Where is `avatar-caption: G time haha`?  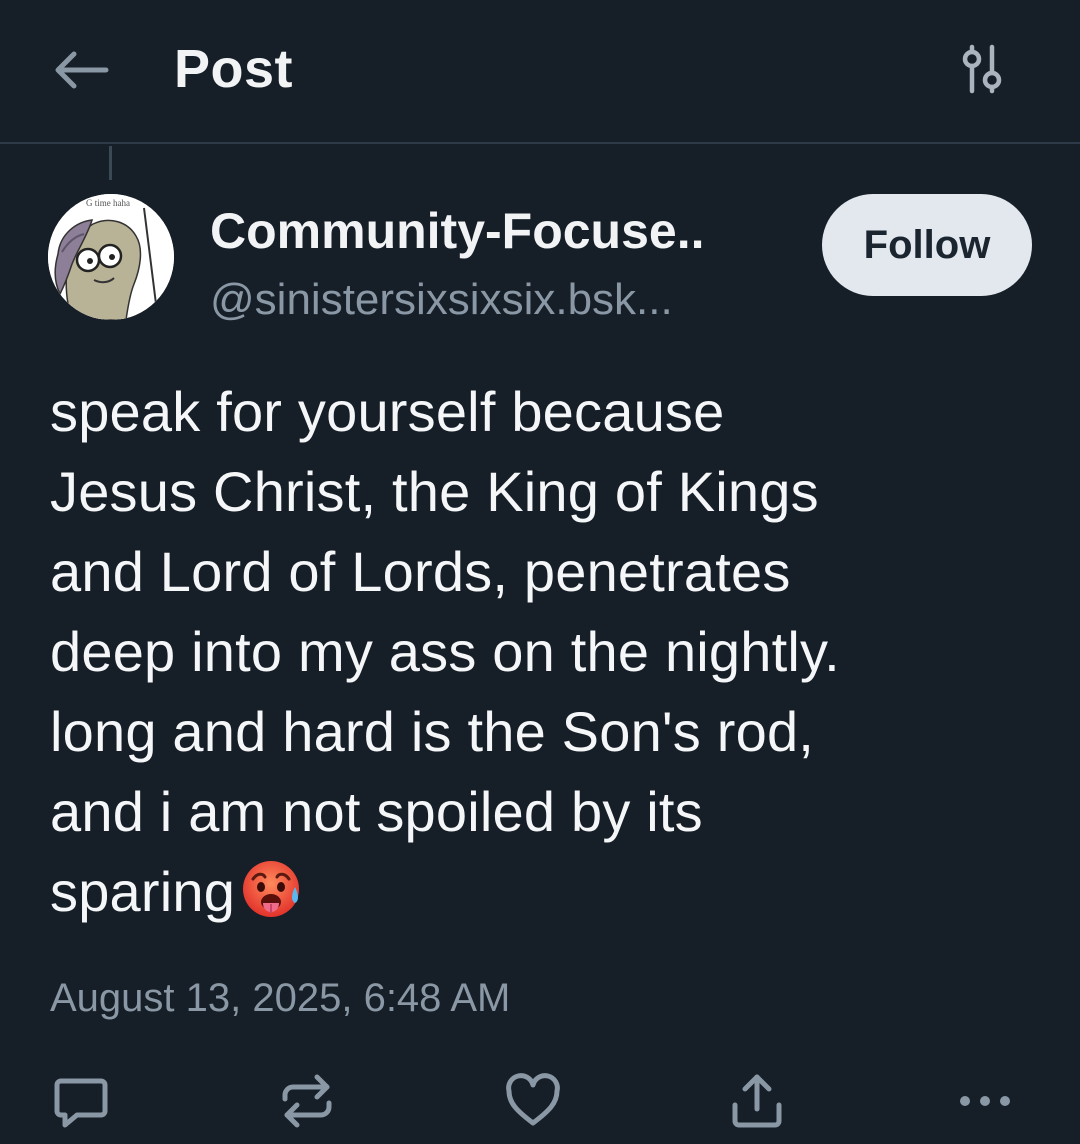 avatar-caption: G time haha is located at coordinates (108, 203).